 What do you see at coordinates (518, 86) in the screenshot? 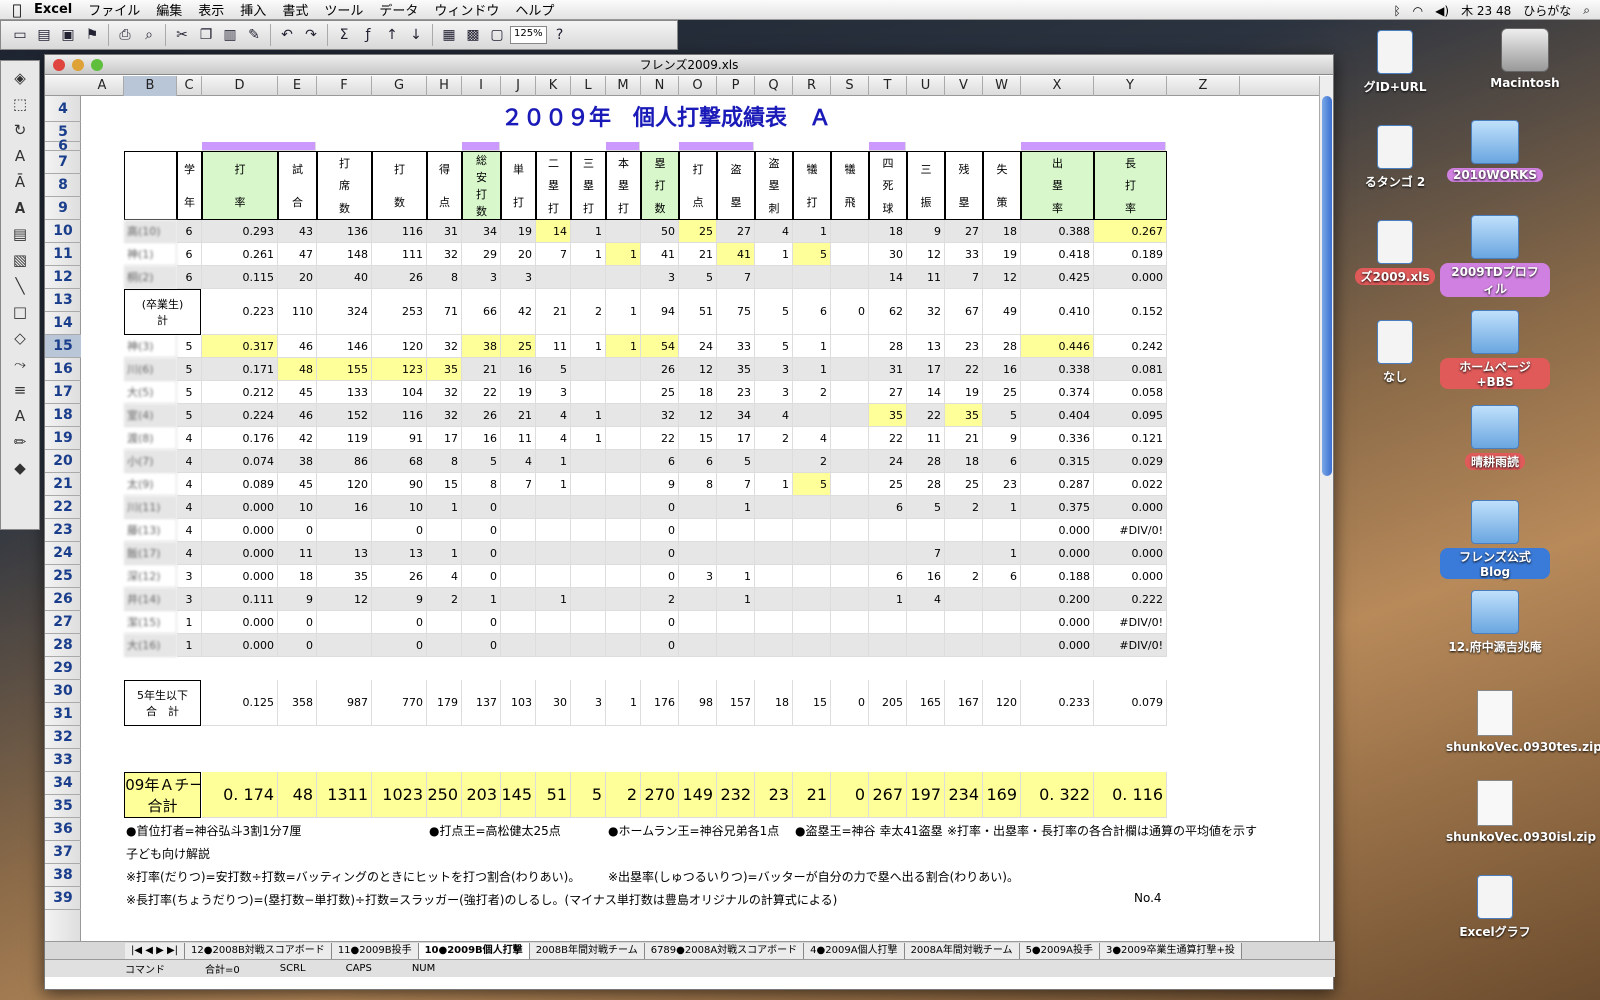
I see `column-header-j: J` at bounding box center [518, 86].